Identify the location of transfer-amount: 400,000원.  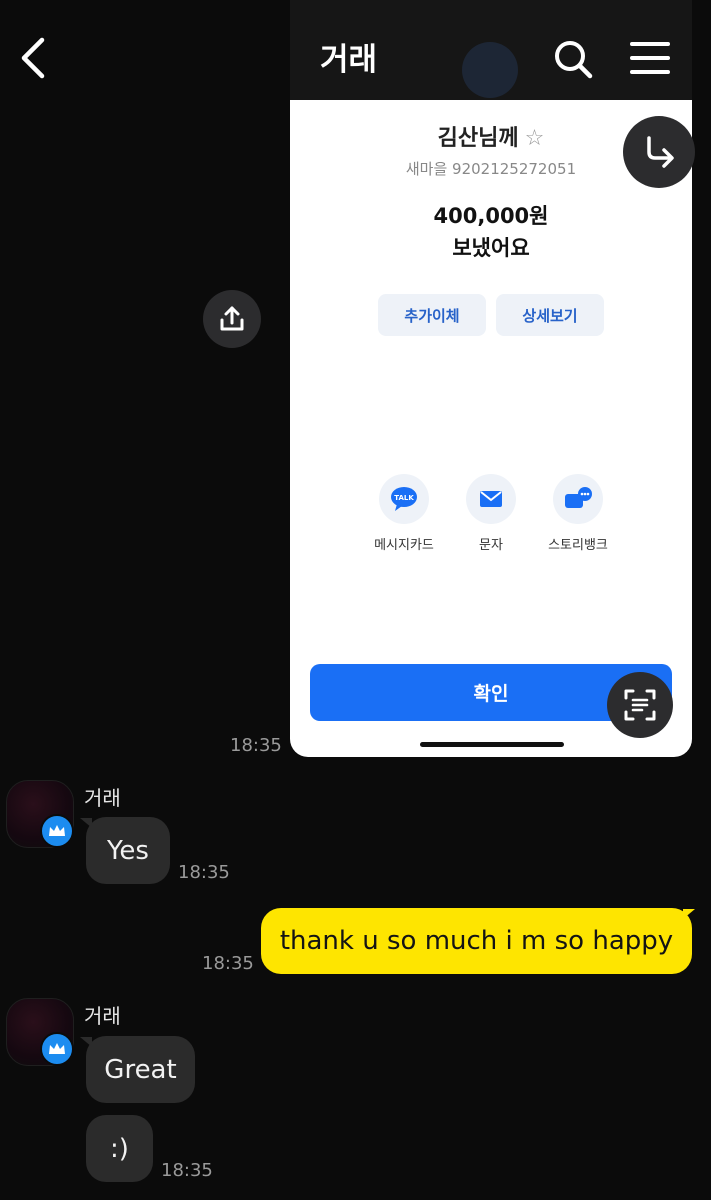
(491, 216).